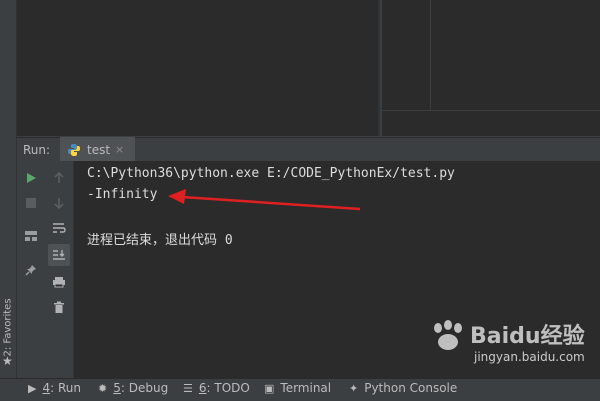 The image size is (600, 401). What do you see at coordinates (430, 55) in the screenshot?
I see `right-pane-divider` at bounding box center [430, 55].